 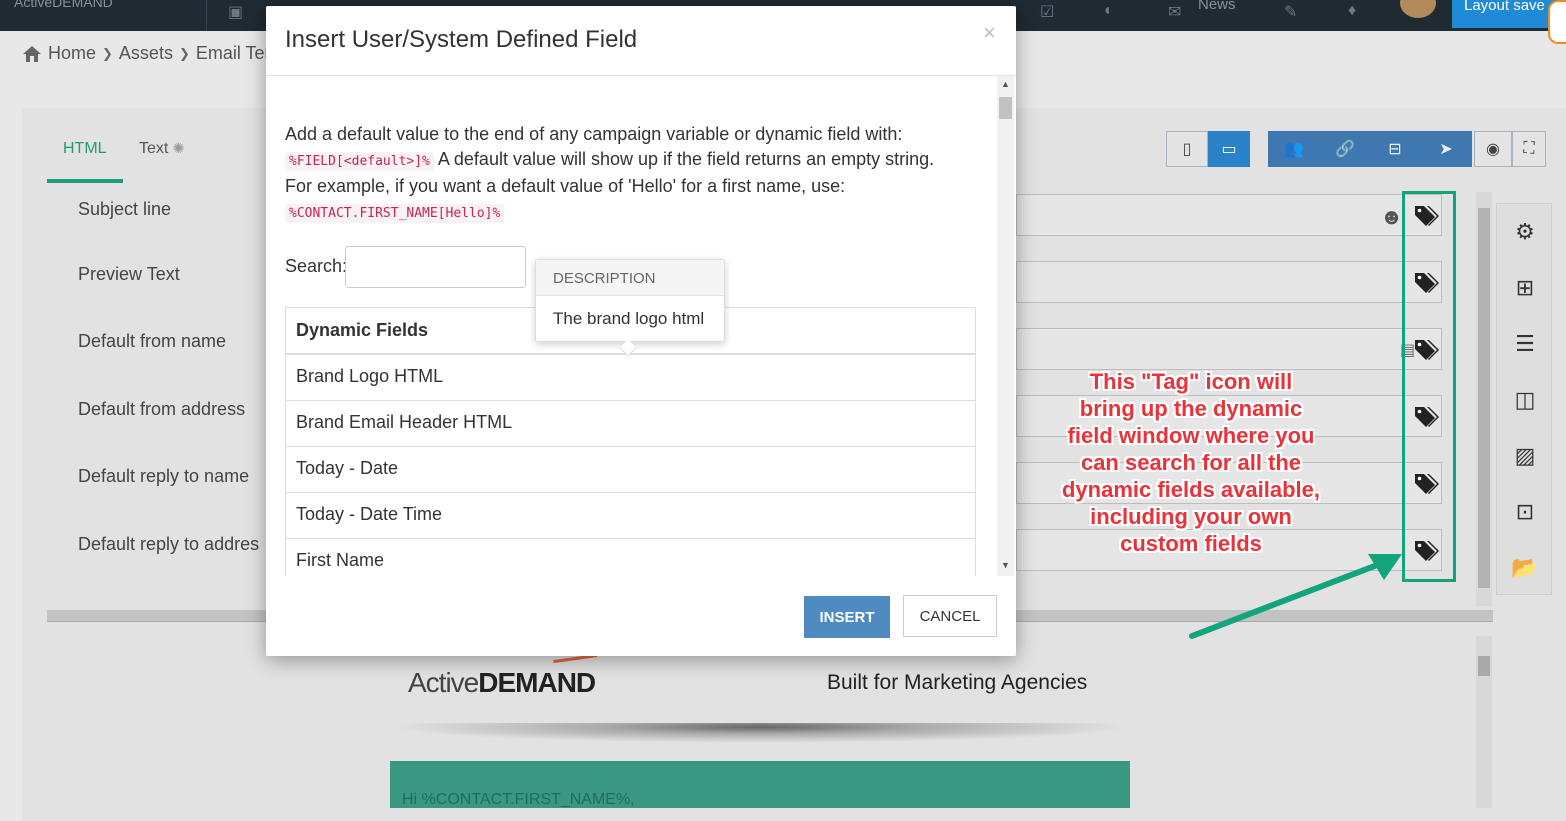 What do you see at coordinates (32, 53) in the screenshot?
I see `home-icon` at bounding box center [32, 53].